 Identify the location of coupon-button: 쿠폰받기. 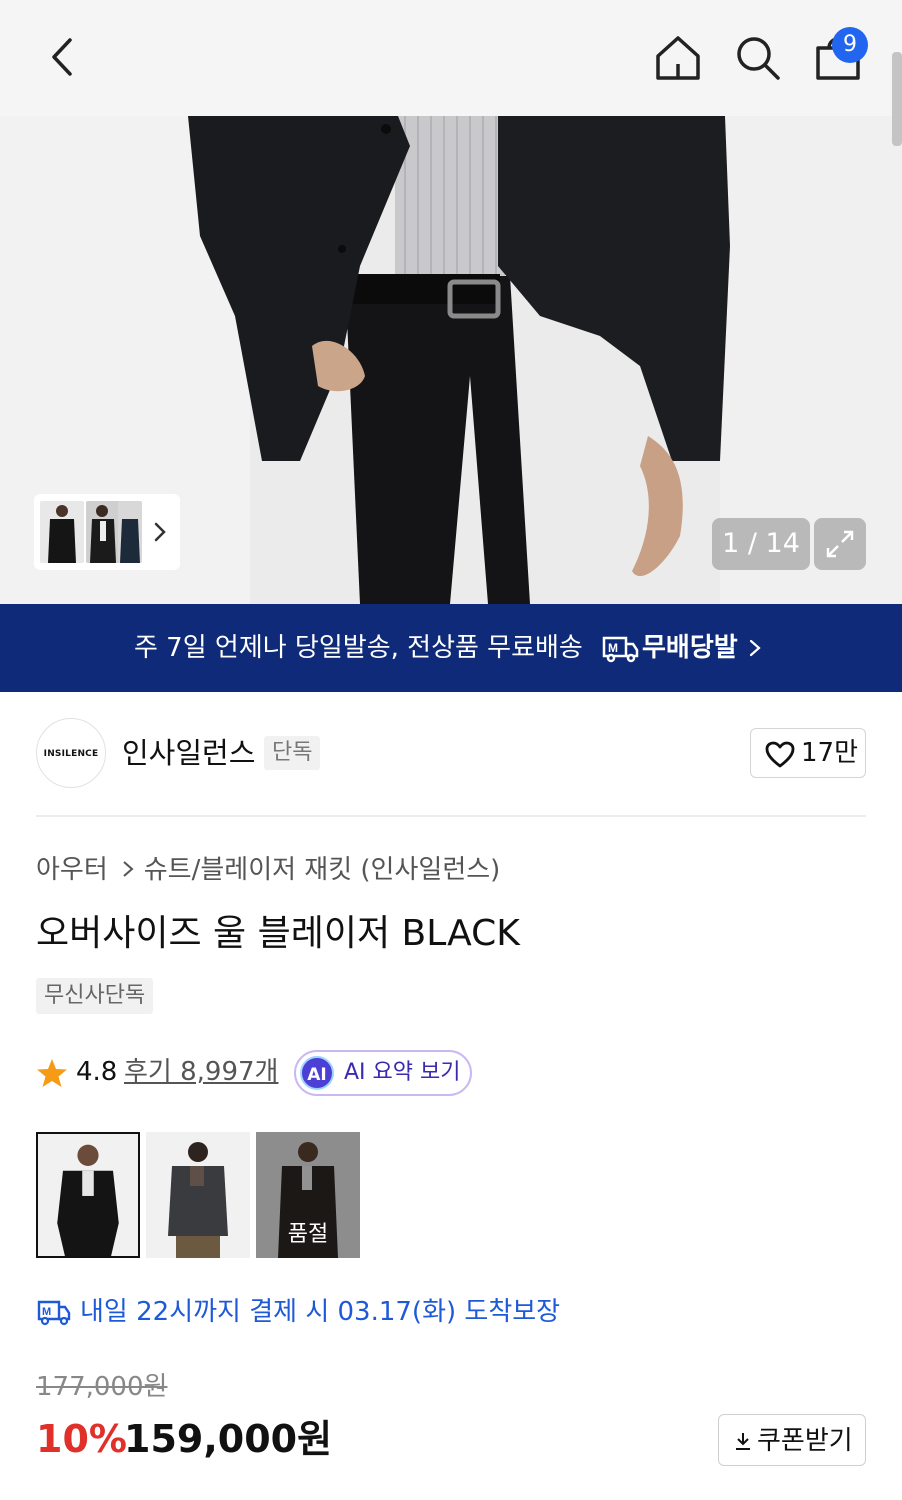
(792, 1440).